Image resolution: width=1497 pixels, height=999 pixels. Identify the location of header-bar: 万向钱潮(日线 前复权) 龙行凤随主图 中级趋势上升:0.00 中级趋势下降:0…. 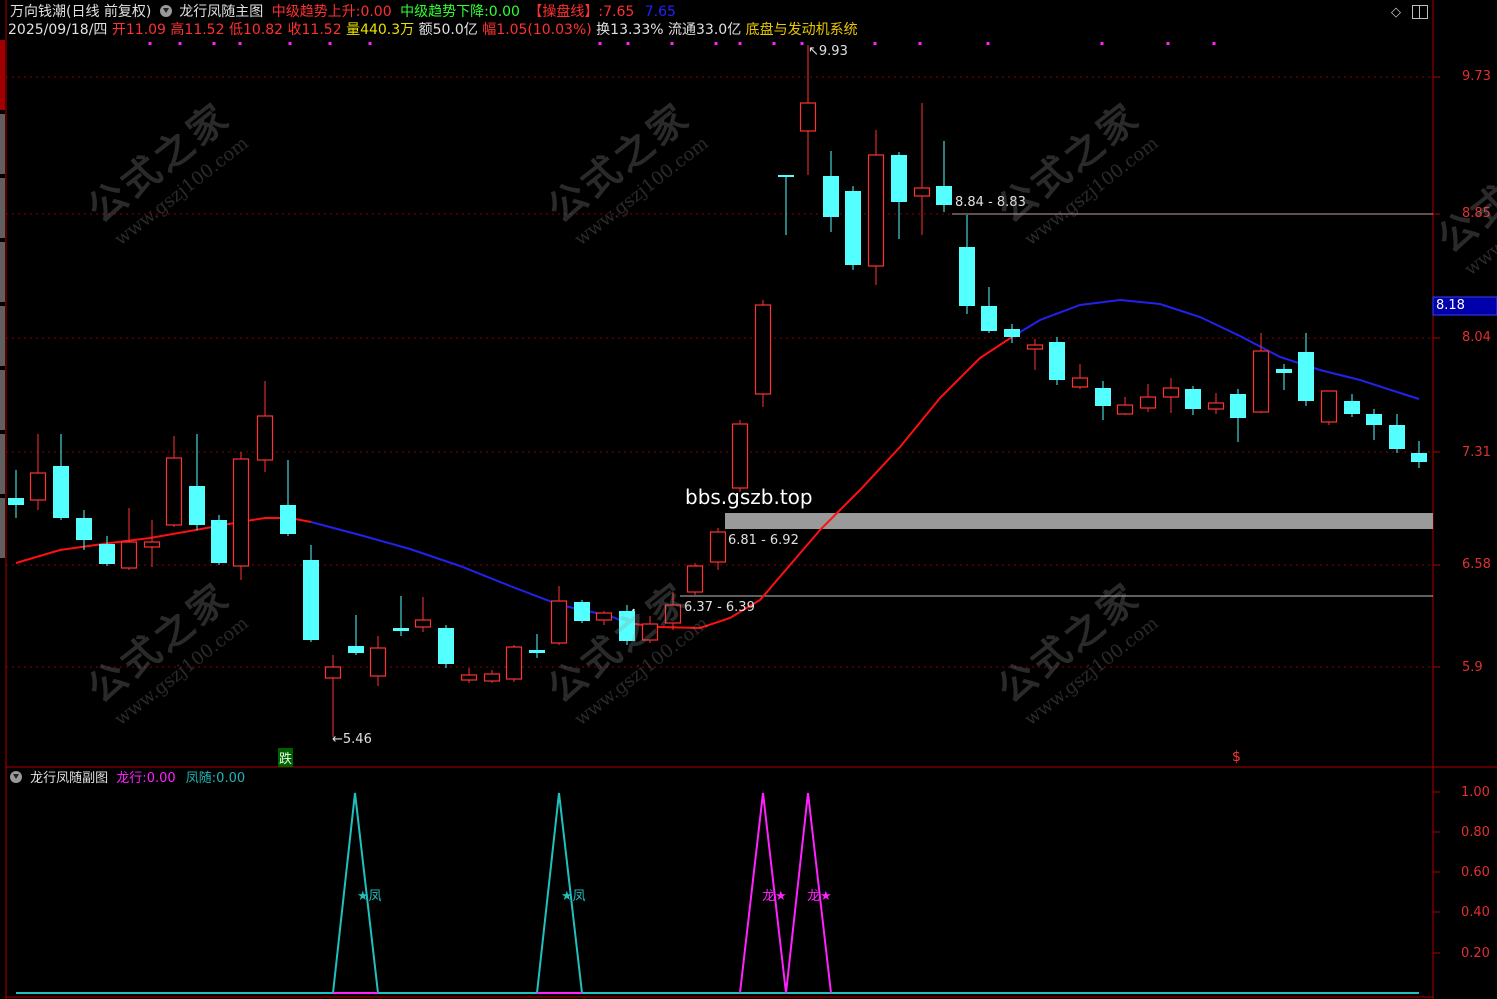
(343, 12).